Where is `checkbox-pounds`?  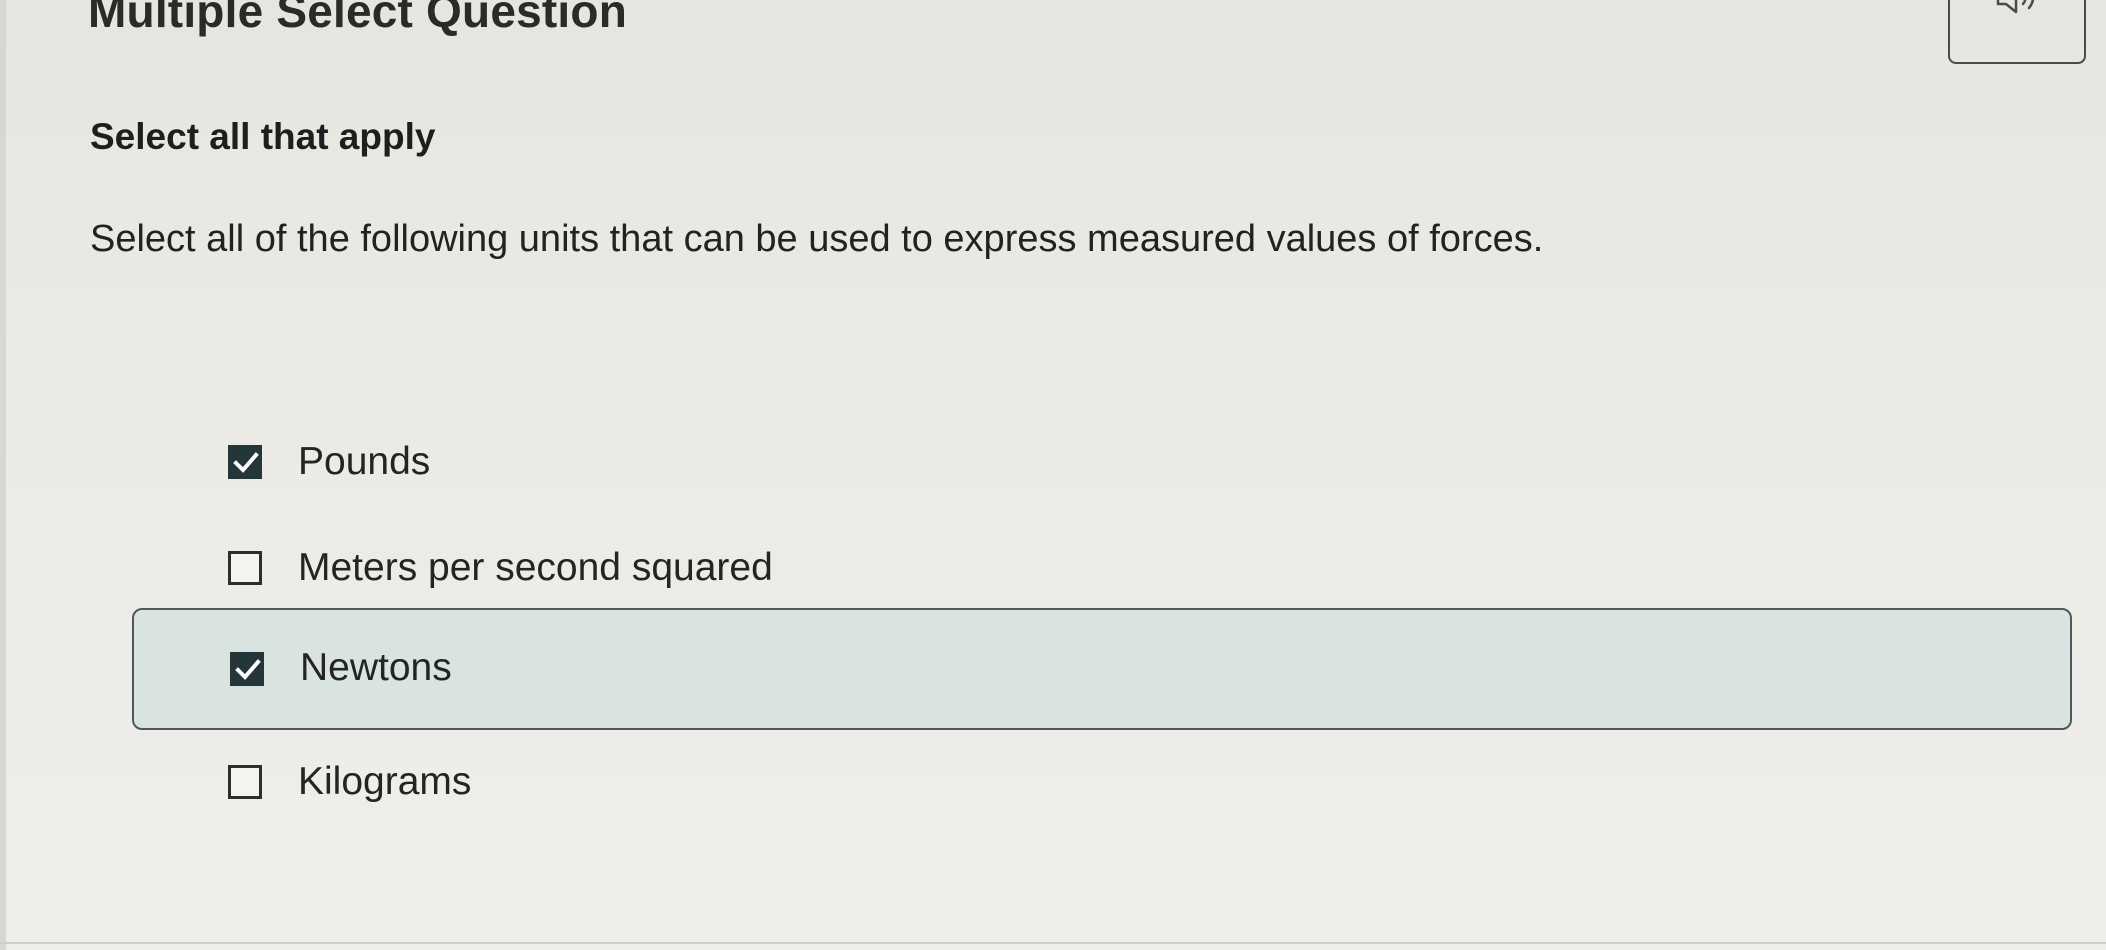
checkbox-pounds is located at coordinates (245, 462).